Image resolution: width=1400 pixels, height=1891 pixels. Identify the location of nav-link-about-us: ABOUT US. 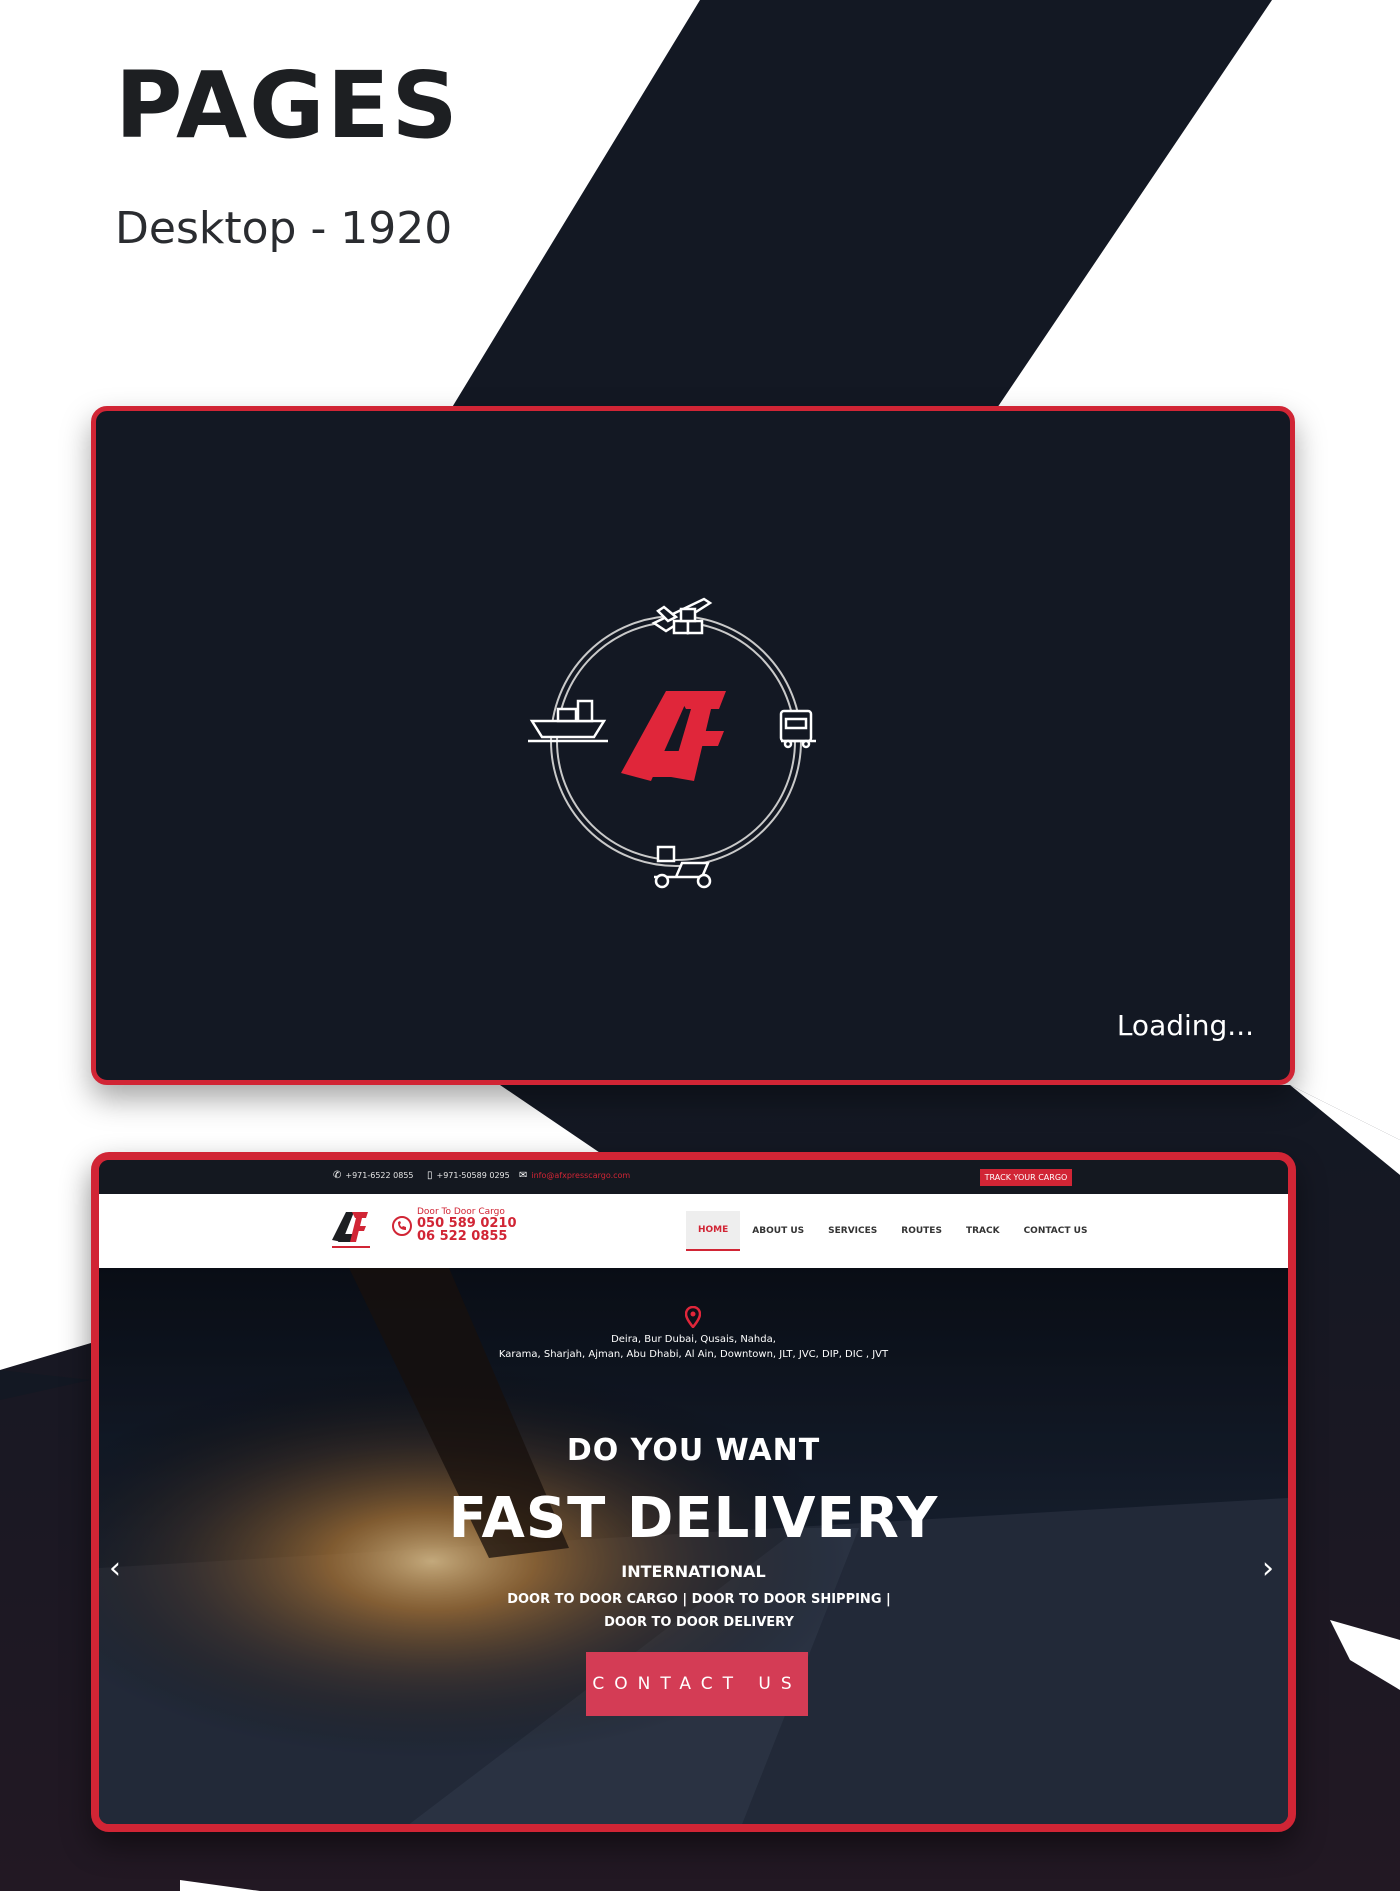
(778, 1231).